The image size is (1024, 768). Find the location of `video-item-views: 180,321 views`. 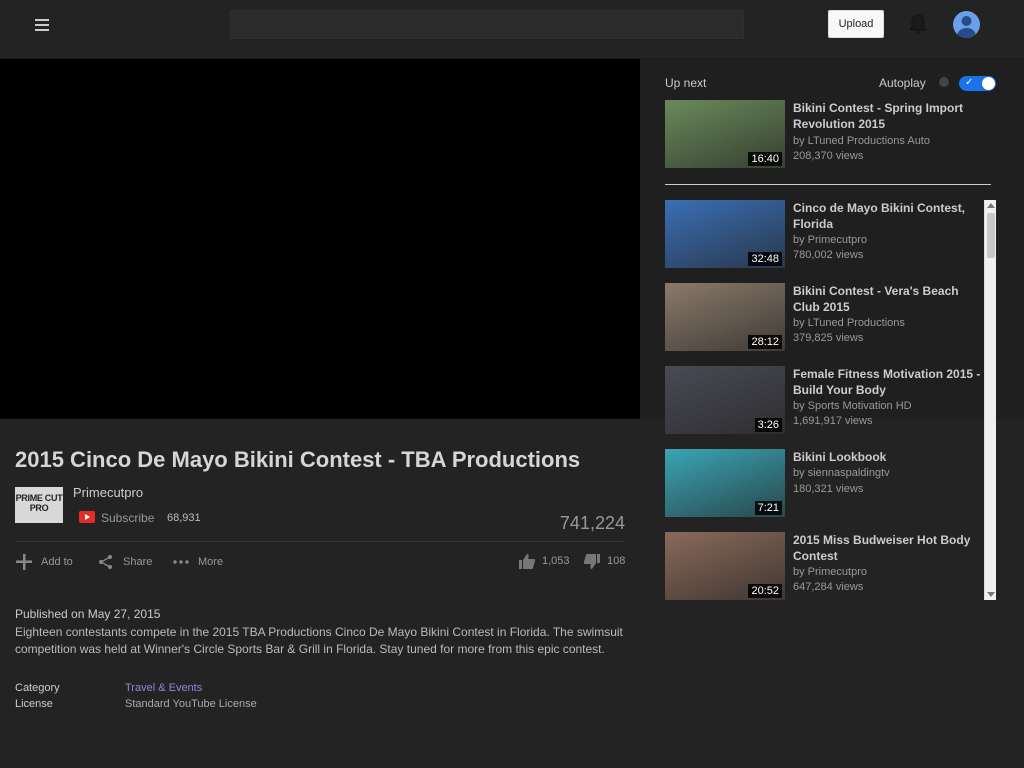

video-item-views: 180,321 views is located at coordinates (828, 489).